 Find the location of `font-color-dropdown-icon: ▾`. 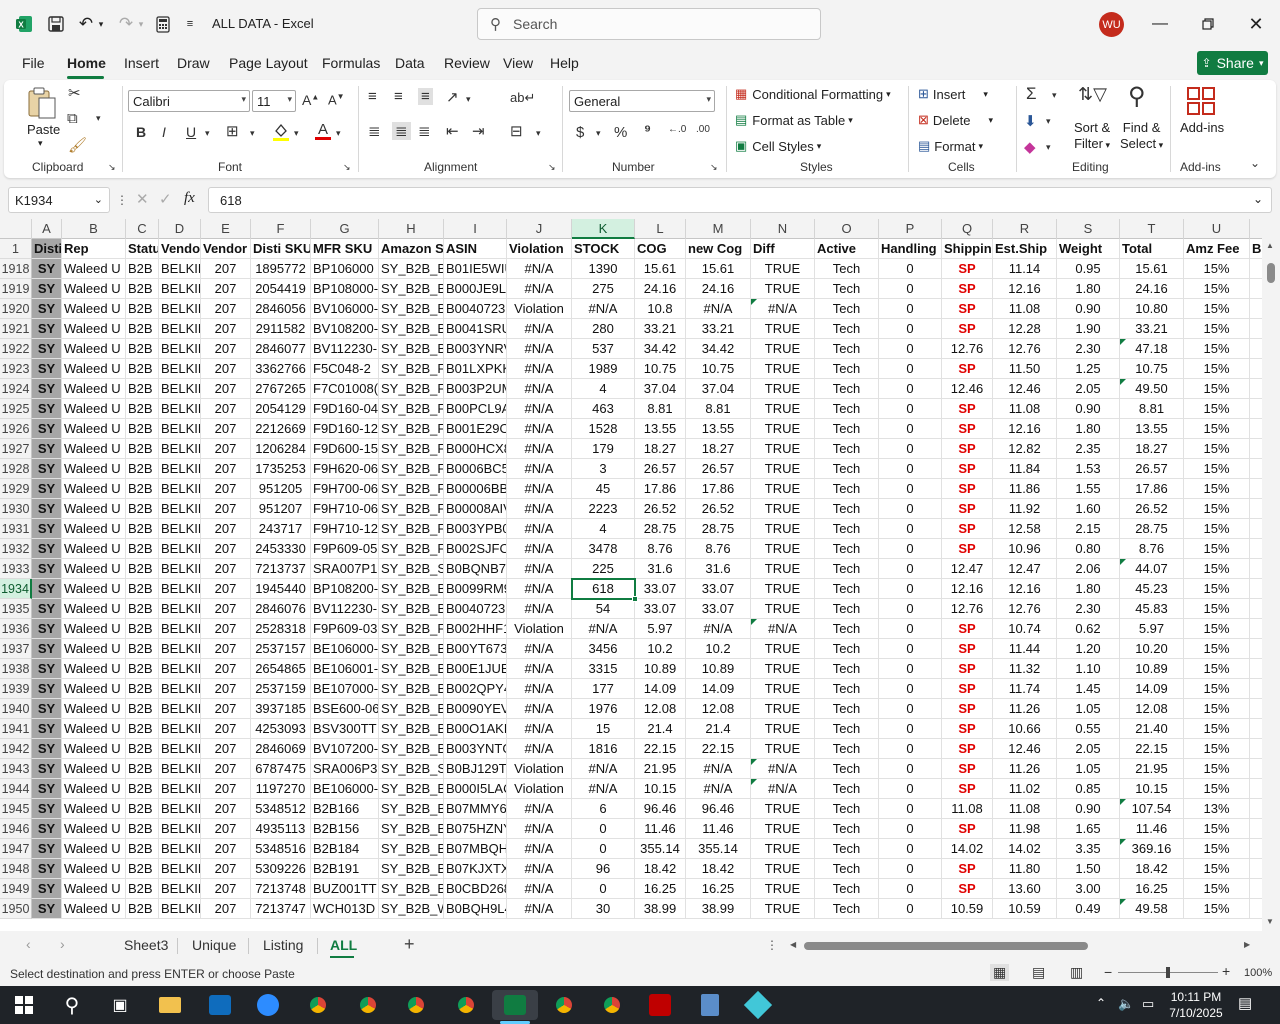

font-color-dropdown-icon: ▾ is located at coordinates (338, 133).